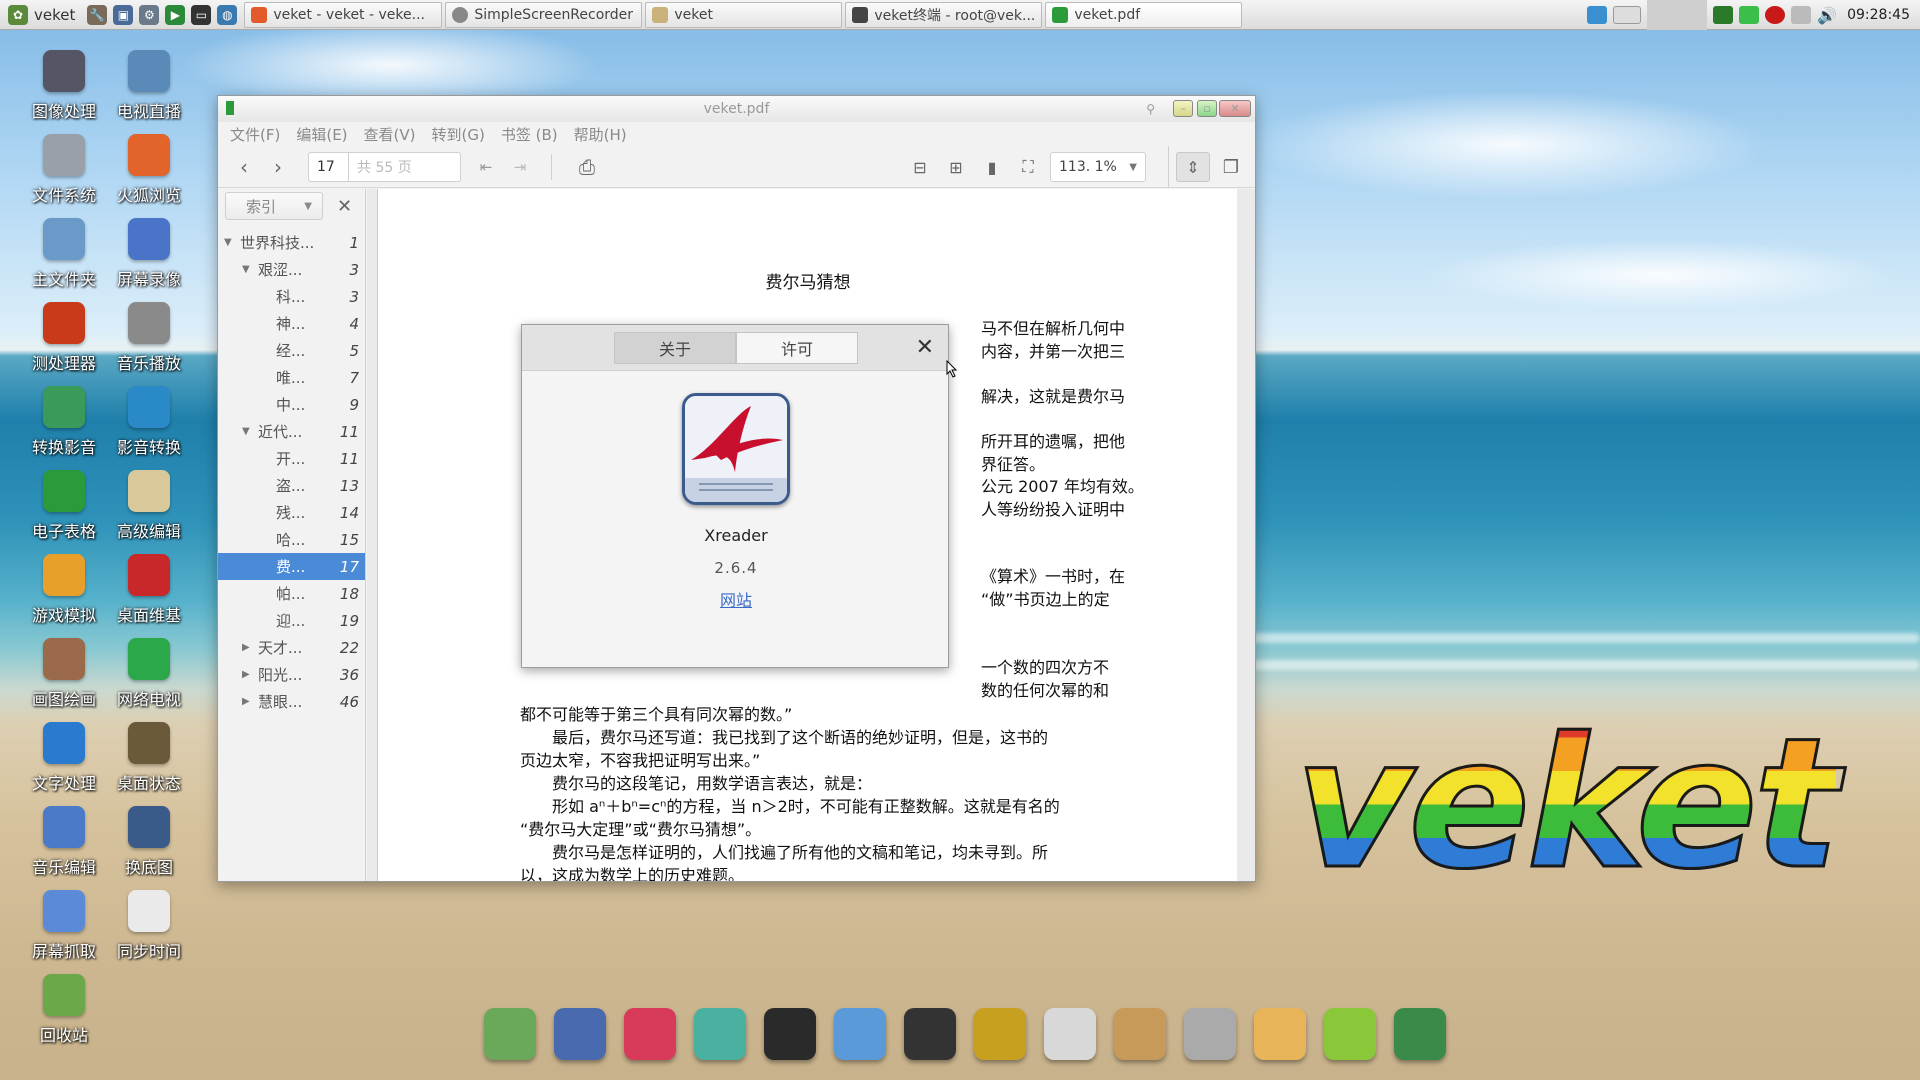  What do you see at coordinates (291, 539) in the screenshot?
I see `toc-item: 哈... 15` at bounding box center [291, 539].